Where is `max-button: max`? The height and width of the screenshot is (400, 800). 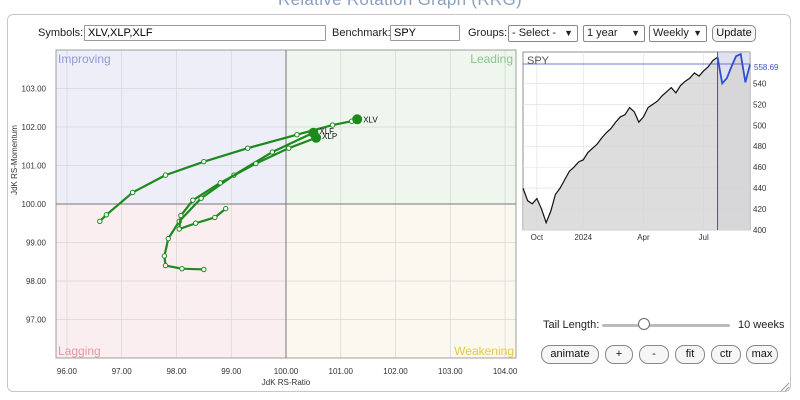
max-button: max is located at coordinates (762, 354).